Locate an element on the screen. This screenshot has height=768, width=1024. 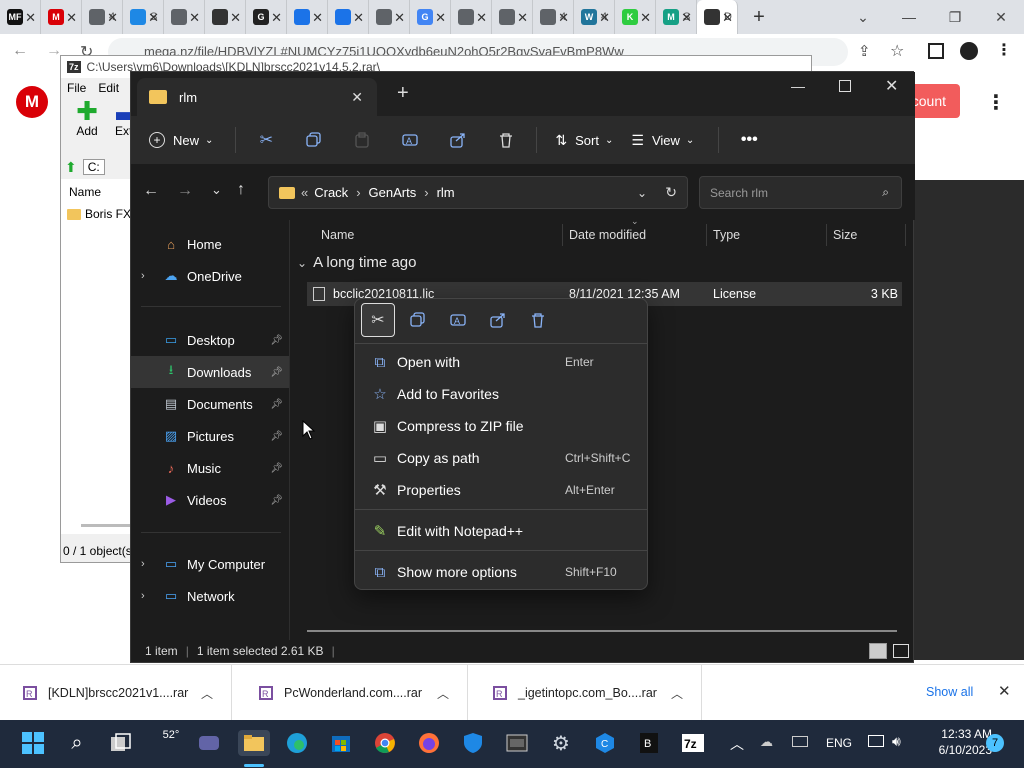
notification-badge: 7 is located at coordinates (995, 743).